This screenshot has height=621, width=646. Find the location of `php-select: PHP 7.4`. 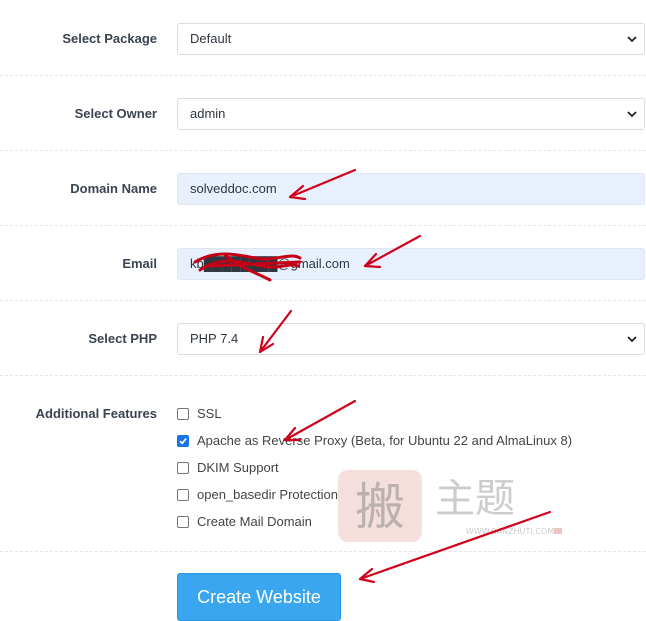

php-select: PHP 7.4 is located at coordinates (411, 339).